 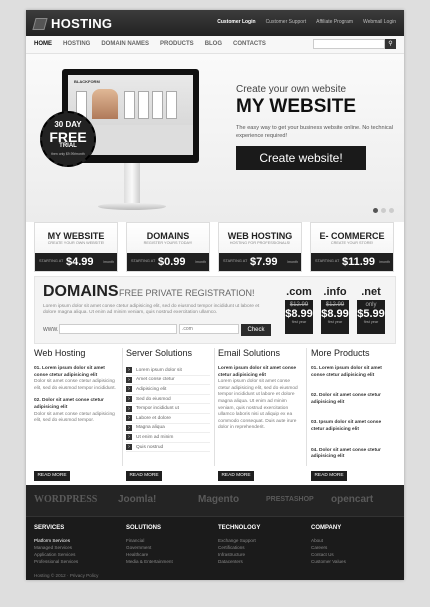 What do you see at coordinates (335, 310) in the screenshot?
I see `tld-info: .info $12.99 $8.99 first year` at bounding box center [335, 310].